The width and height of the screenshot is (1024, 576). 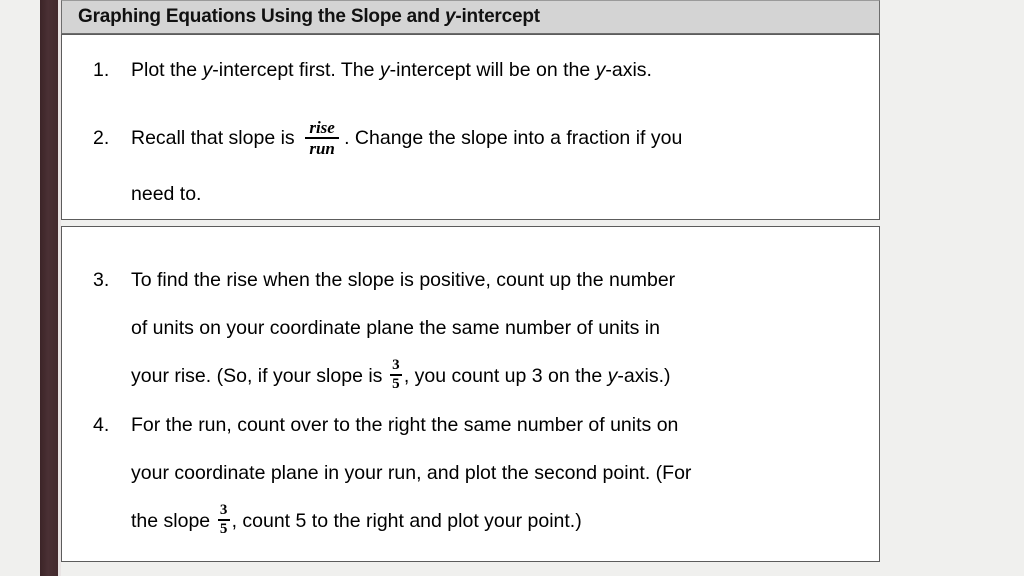 What do you see at coordinates (101, 70) in the screenshot?
I see `list-marker: 1.` at bounding box center [101, 70].